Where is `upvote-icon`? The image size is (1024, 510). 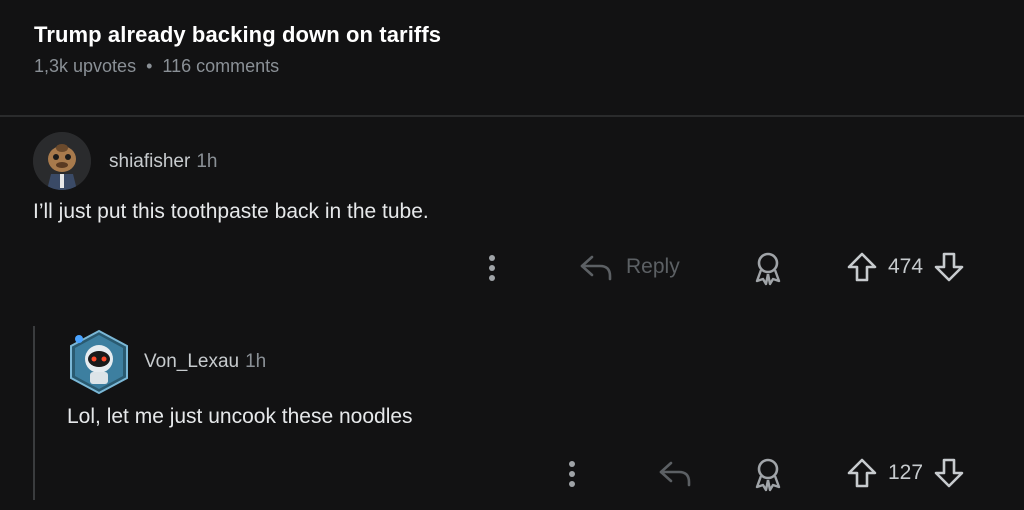
upvote-icon is located at coordinates (862, 473).